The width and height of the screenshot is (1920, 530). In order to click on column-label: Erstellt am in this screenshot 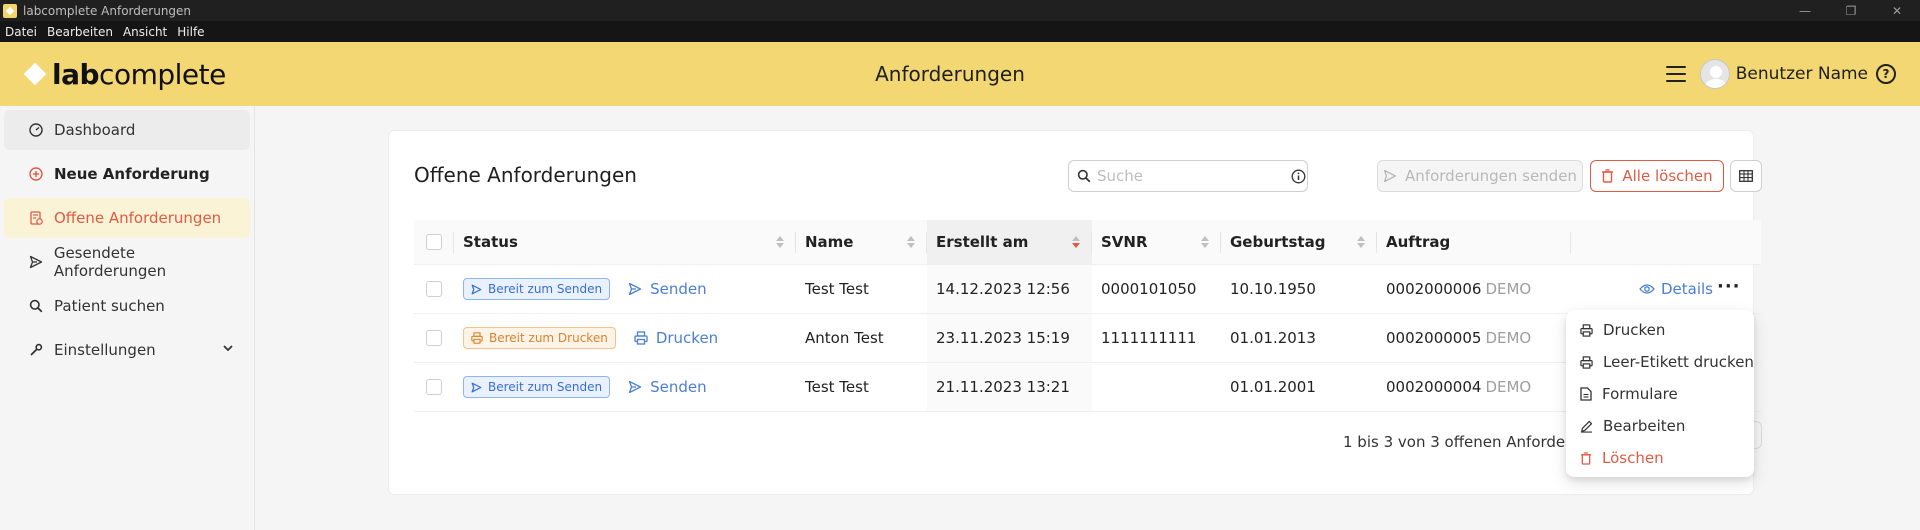, I will do `click(982, 242)`.